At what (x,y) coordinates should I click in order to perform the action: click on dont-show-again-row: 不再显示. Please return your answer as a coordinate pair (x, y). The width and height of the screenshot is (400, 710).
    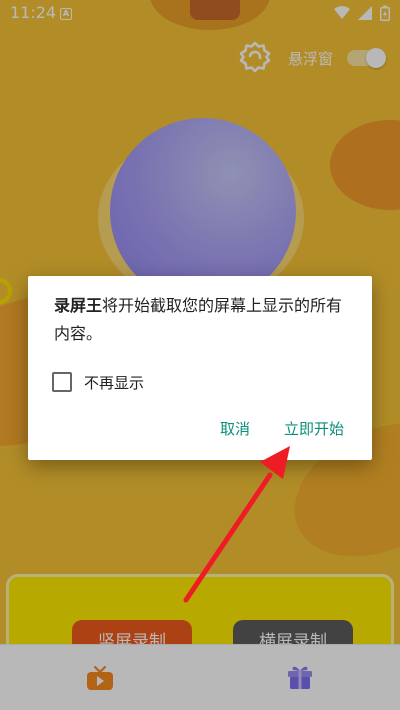
    Looking at the image, I should click on (98, 382).